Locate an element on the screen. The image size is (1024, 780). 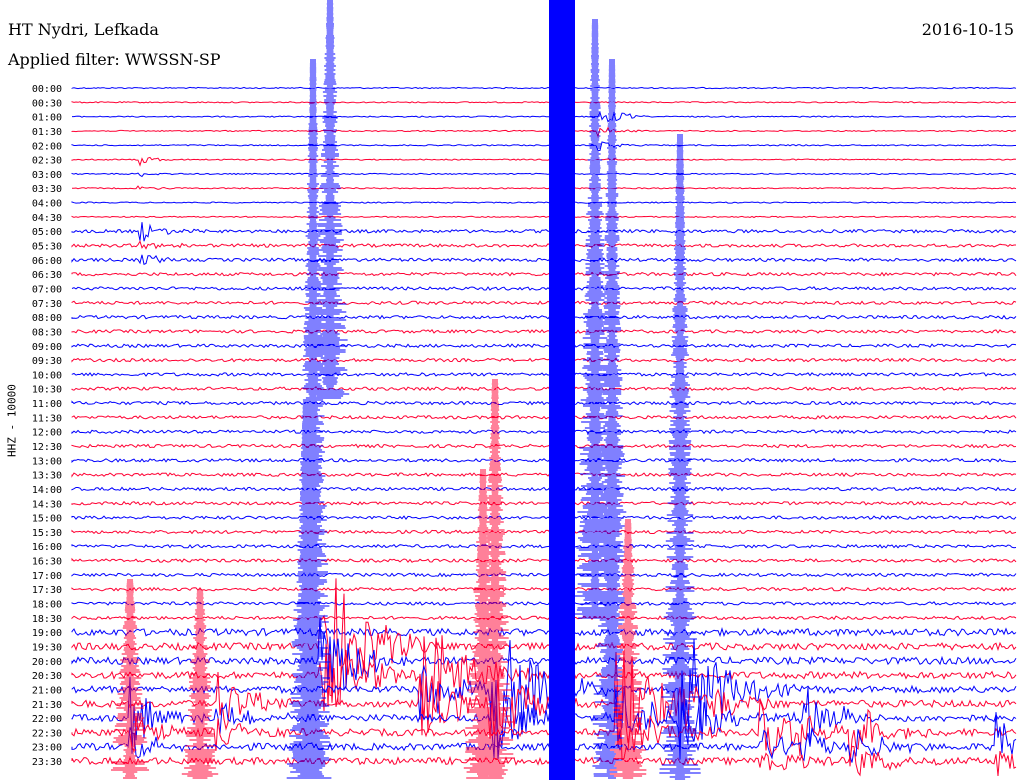
row-label-1200: 12:00 is located at coordinates (47, 433).